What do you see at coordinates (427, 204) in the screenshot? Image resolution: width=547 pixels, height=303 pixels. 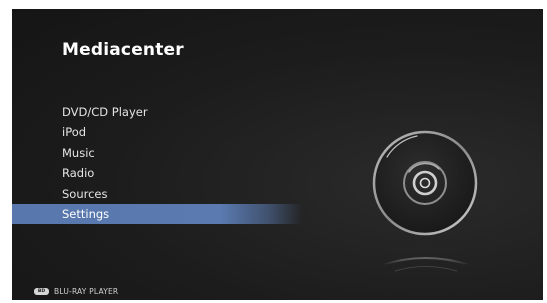 I see `disc-icon` at bounding box center [427, 204].